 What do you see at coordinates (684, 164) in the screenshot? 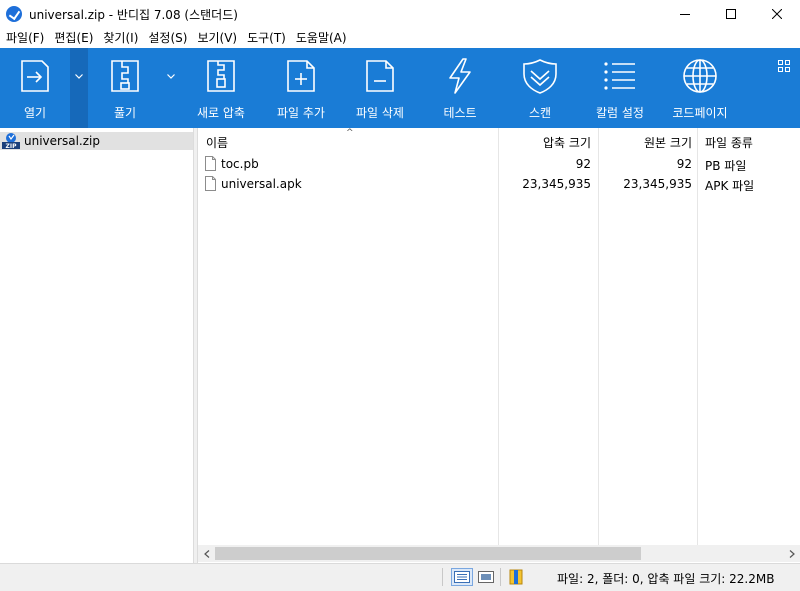
I see `cell-original-size: 92` at bounding box center [684, 164].